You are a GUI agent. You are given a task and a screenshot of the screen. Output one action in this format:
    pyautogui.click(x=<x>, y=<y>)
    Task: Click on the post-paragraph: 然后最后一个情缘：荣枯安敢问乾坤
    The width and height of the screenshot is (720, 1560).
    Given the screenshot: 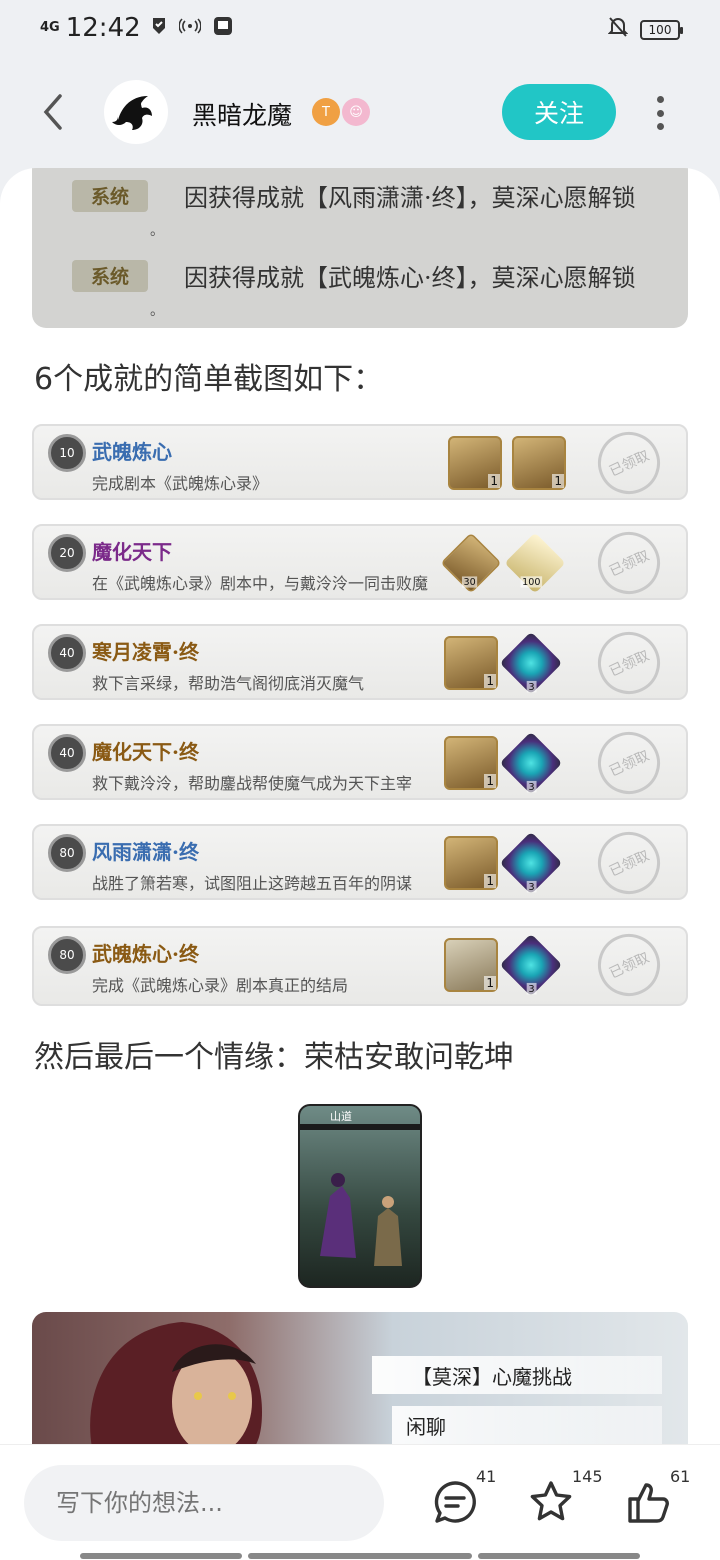 What is the action you would take?
    pyautogui.click(x=274, y=1057)
    